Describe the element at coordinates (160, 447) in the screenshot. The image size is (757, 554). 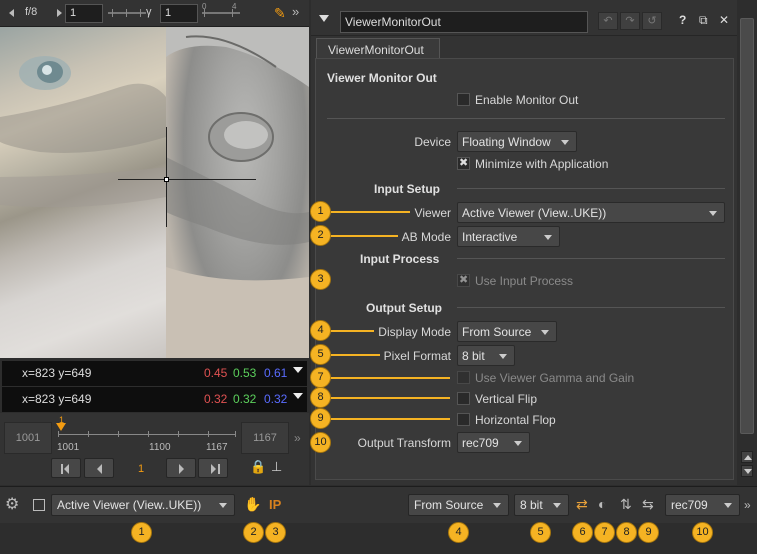
I see `ruler-label-mid: 1100` at that location.